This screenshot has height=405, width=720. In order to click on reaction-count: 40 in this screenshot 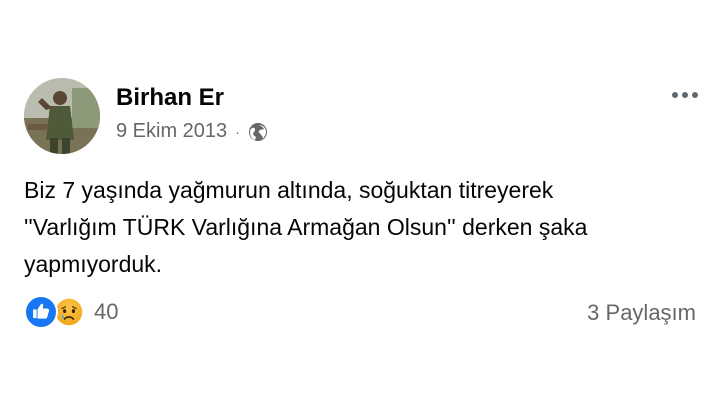, I will do `click(106, 311)`.